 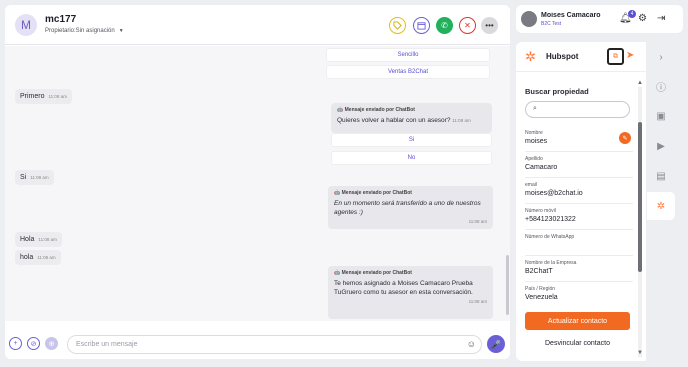 I want to click on mic-button: 🎤, so click(x=496, y=344).